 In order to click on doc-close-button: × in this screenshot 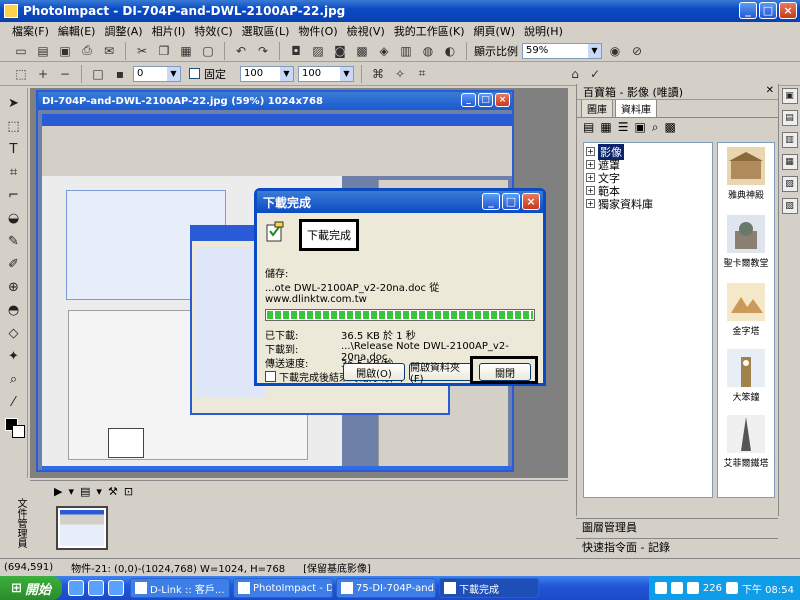, I will do `click(502, 100)`.